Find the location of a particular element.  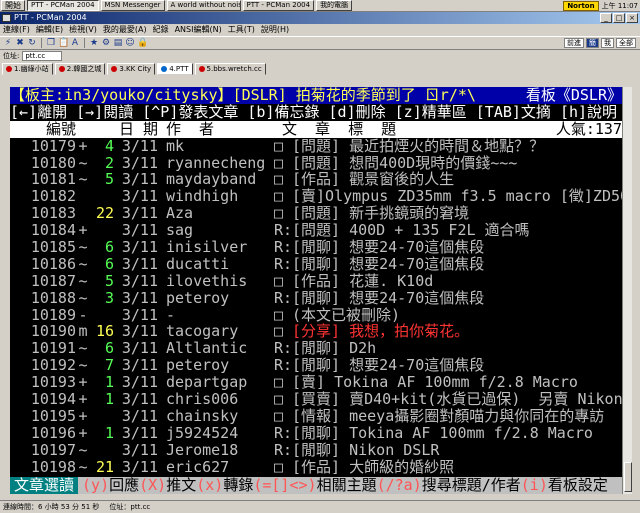

address-input: ptt.cc is located at coordinates (42, 56).